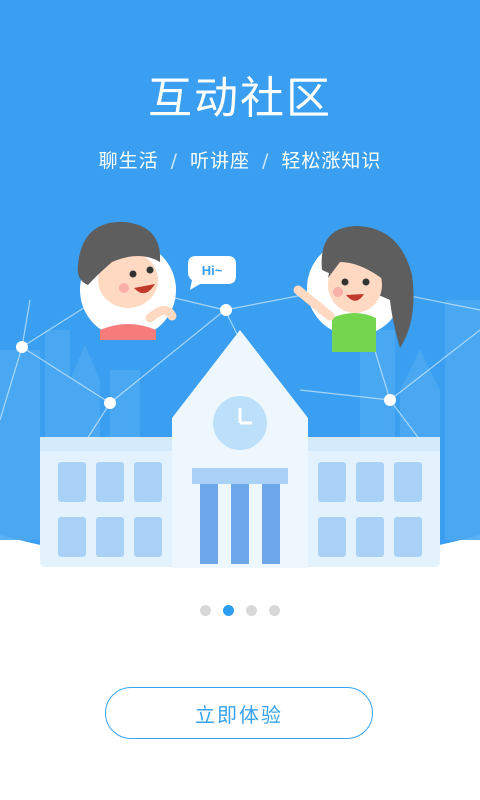  What do you see at coordinates (228, 610) in the screenshot?
I see `page-dot-active` at bounding box center [228, 610].